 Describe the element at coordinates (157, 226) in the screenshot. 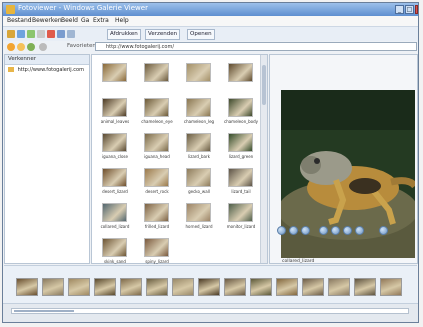

I see `thumbnail-label: frilled_lizard` at that location.